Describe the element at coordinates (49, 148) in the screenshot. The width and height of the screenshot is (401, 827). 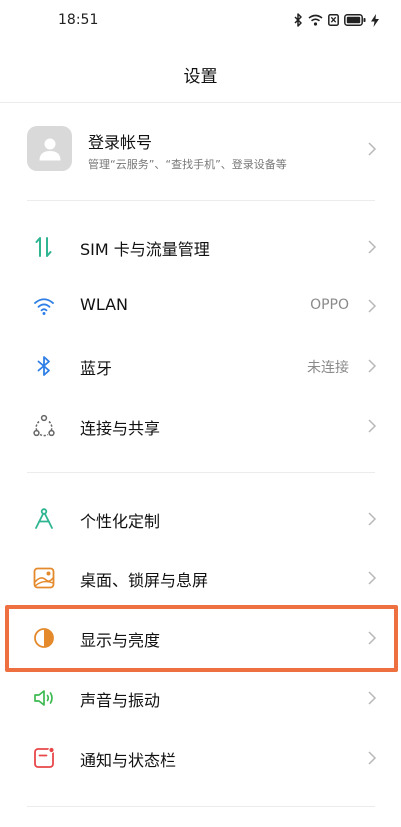
I see `avatar` at that location.